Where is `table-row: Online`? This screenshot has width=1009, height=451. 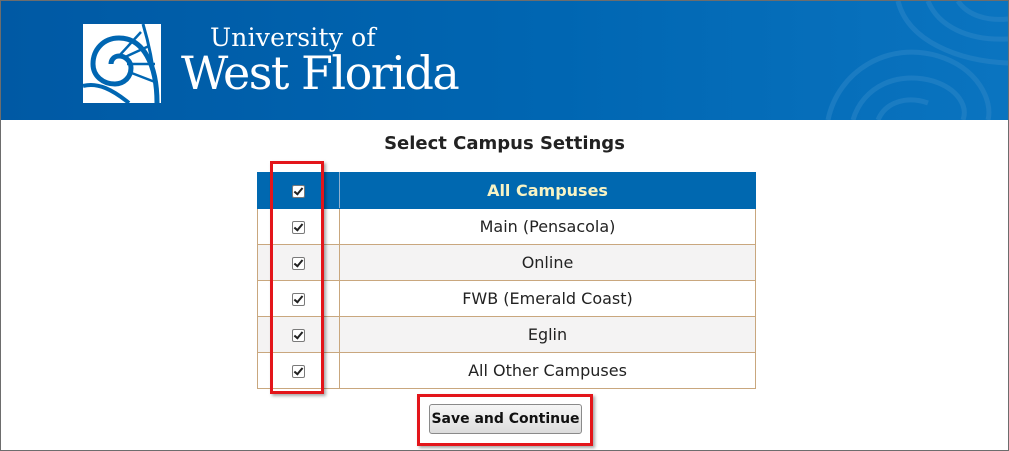 table-row: Online is located at coordinates (506, 262).